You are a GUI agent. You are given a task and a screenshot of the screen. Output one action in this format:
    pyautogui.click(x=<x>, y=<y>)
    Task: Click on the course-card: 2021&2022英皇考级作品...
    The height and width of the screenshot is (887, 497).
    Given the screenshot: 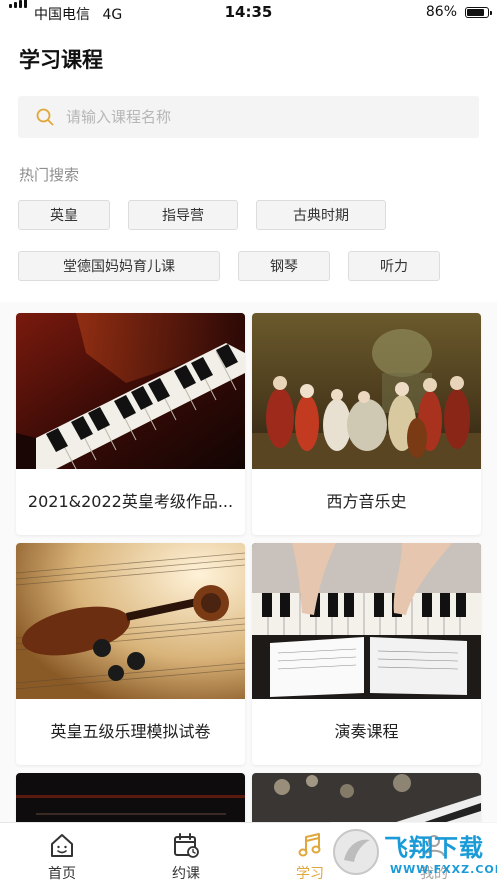 What is the action you would take?
    pyautogui.click(x=130, y=424)
    